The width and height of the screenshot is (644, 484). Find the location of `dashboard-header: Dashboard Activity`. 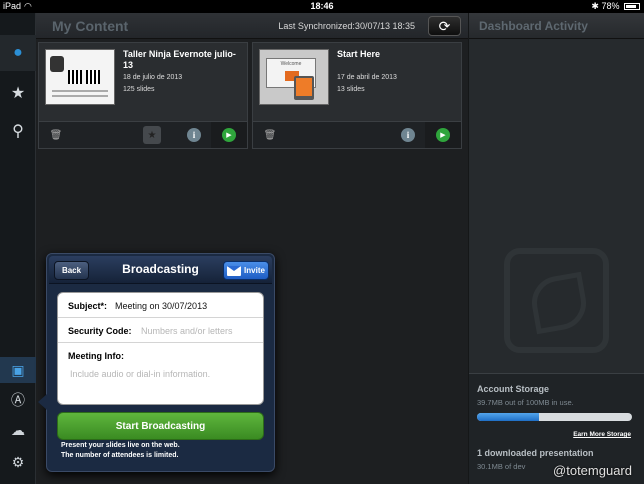

dashboard-header: Dashboard Activity is located at coordinates (556, 26).